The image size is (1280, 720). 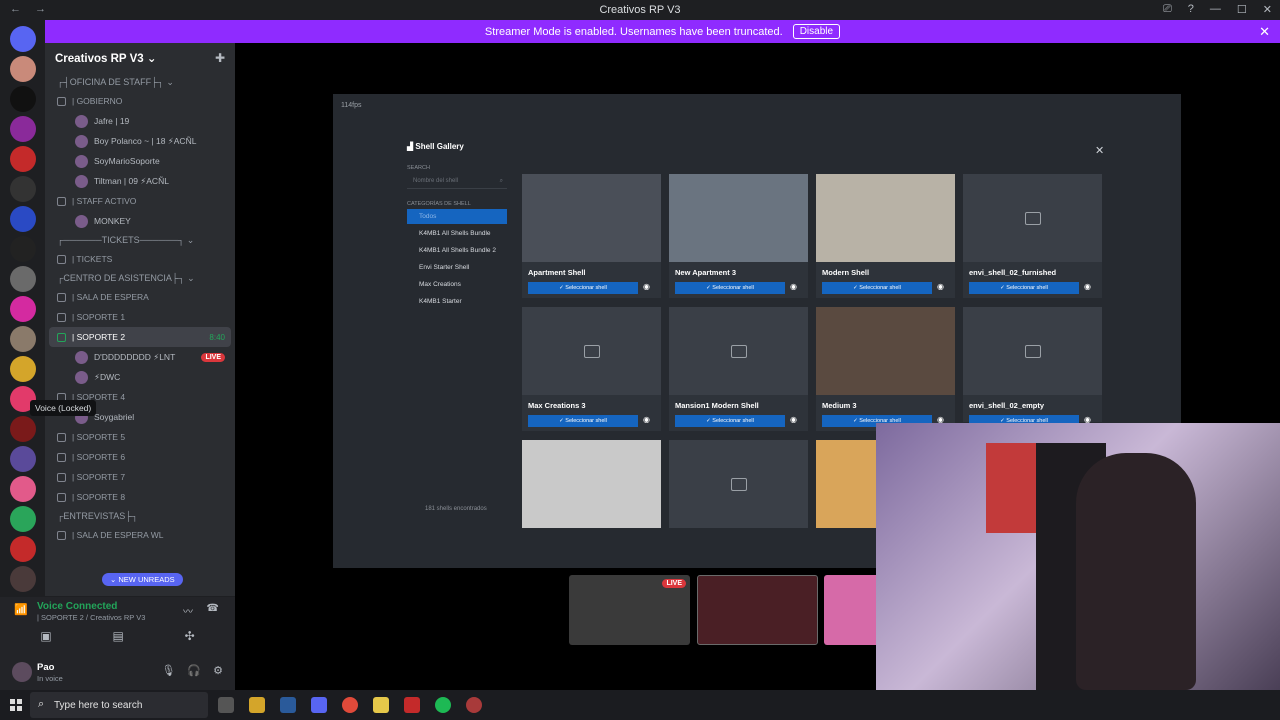 What do you see at coordinates (140, 297) in the screenshot?
I see `voice-channel: | SALA DE ESPERA` at bounding box center [140, 297].